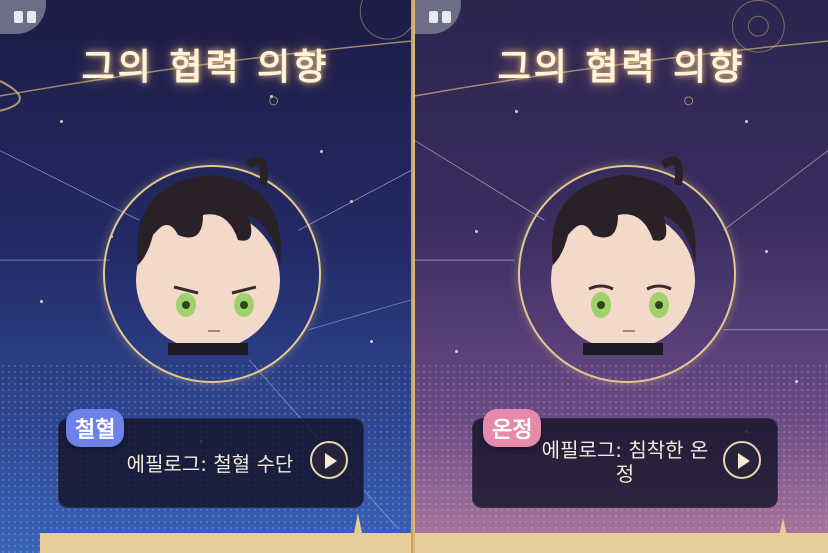 Image resolution: width=828 pixels, height=553 pixels. I want to click on trait-tag: 철혈, so click(95, 428).